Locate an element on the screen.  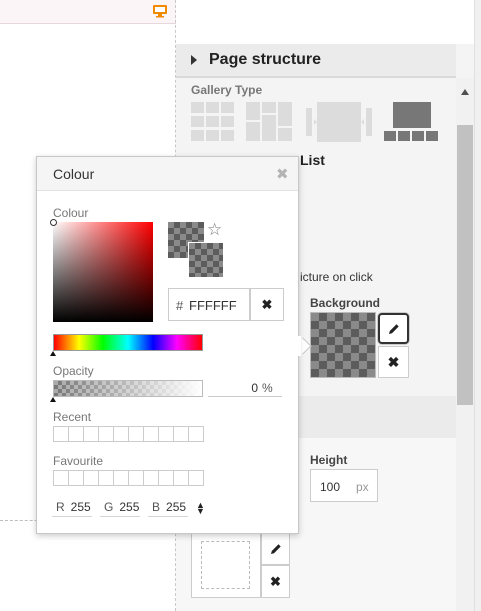
panel-top-area is located at coordinates (328, 22).